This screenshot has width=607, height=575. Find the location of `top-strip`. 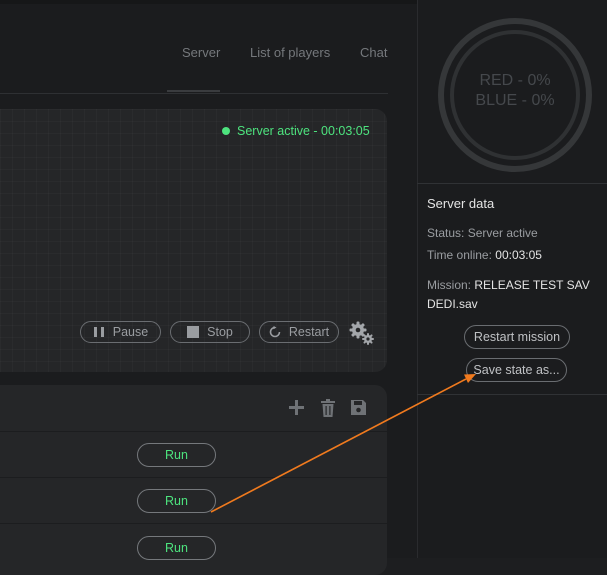

top-strip is located at coordinates (208, 2).